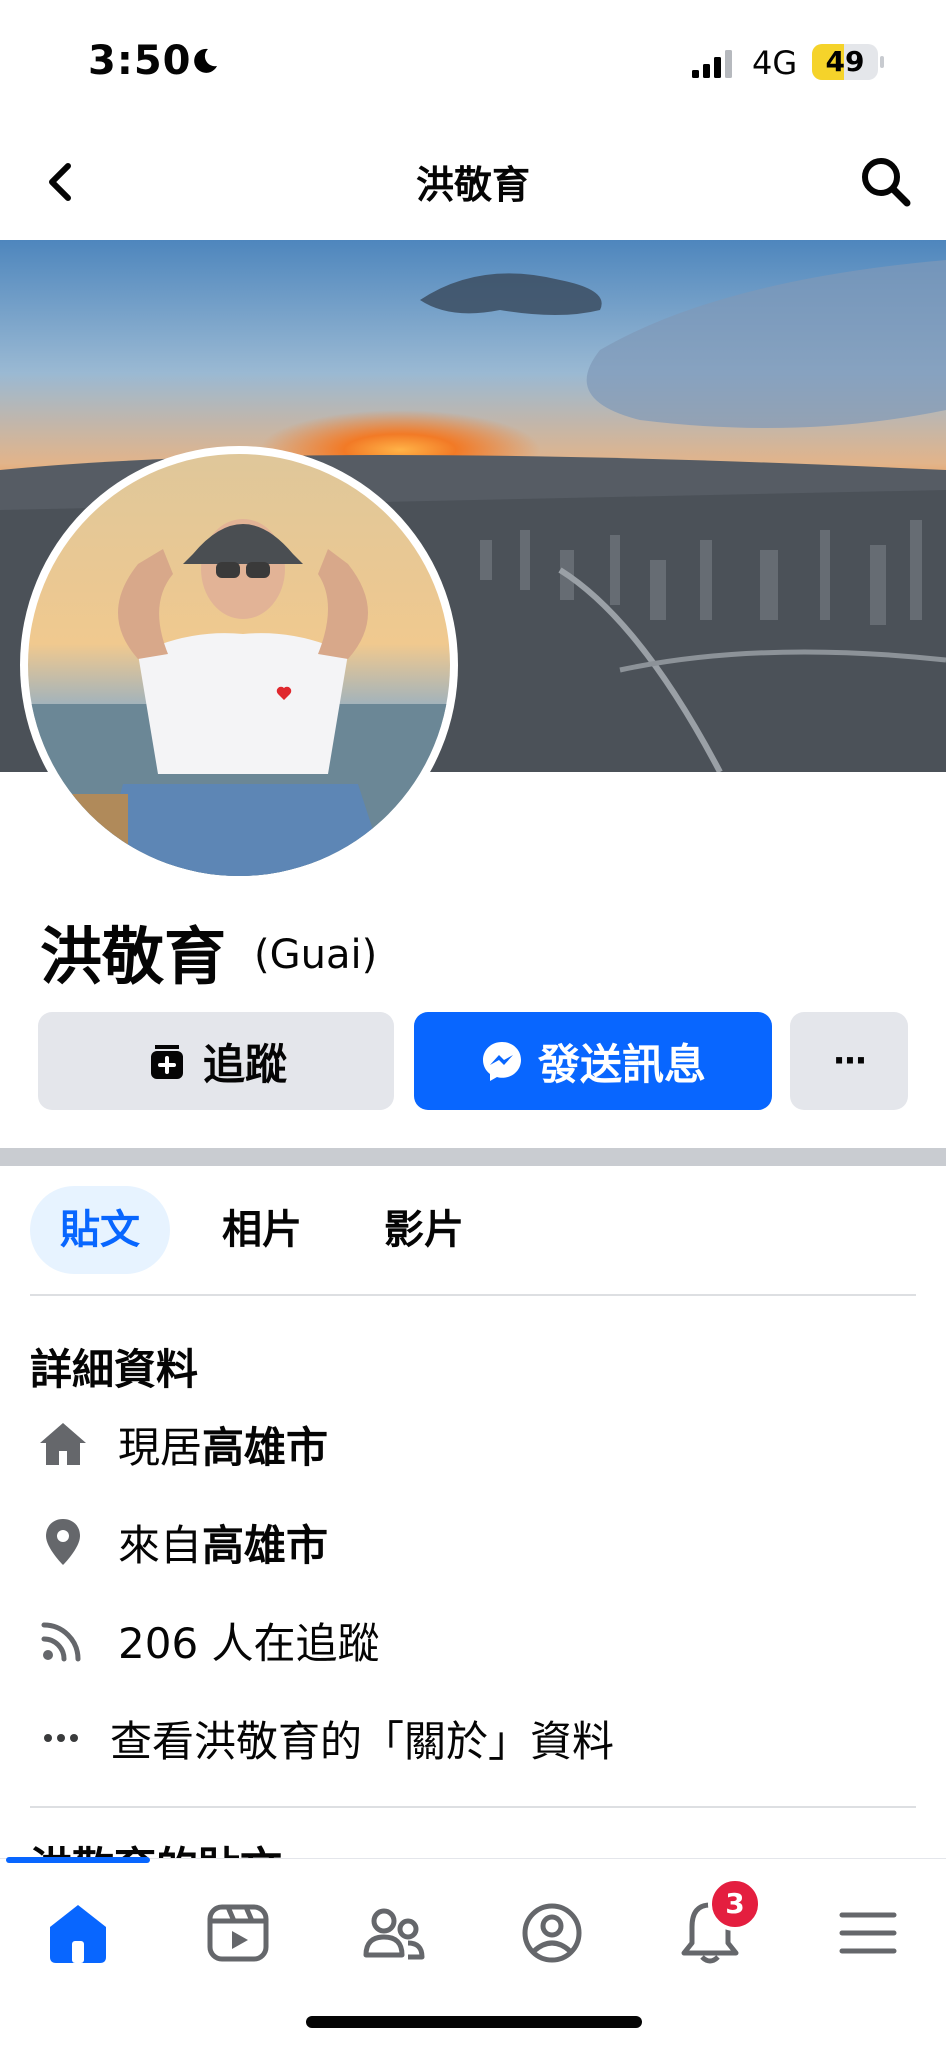 Image resolution: width=946 pixels, height=2048 pixels. I want to click on detail-lives-in: 現居 高雄市, so click(182, 1444).